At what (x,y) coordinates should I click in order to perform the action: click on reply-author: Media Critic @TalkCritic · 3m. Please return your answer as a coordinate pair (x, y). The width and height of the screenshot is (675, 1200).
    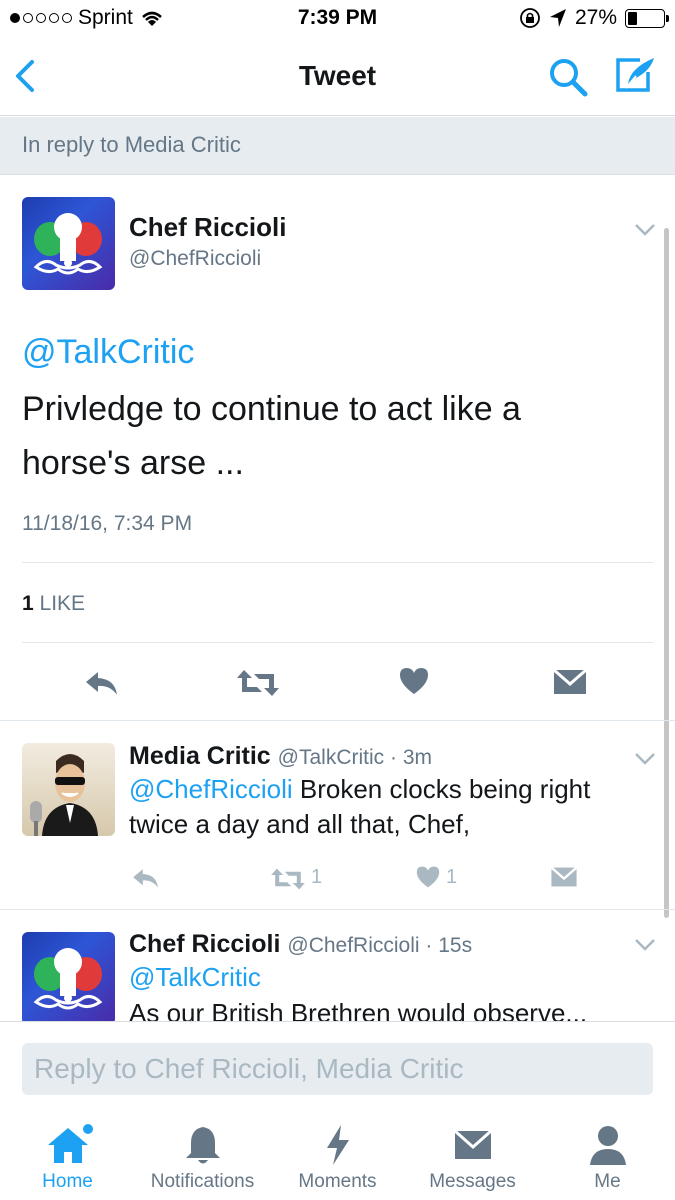
    Looking at the image, I should click on (280, 756).